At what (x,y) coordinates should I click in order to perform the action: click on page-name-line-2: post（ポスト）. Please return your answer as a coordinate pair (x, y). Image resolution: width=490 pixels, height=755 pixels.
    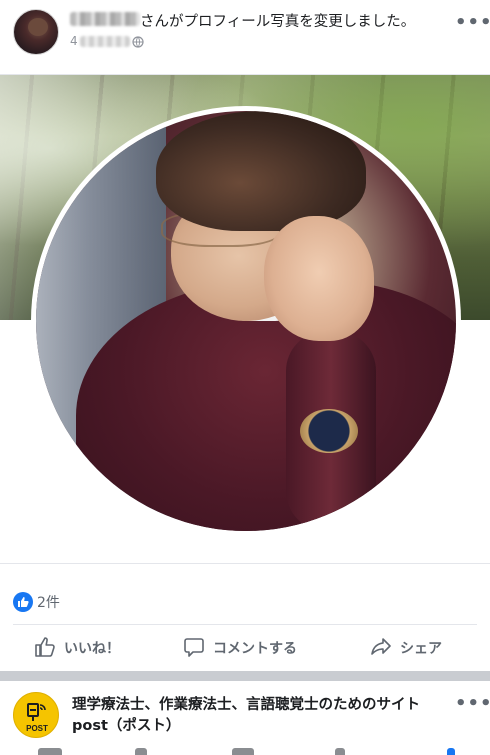
    Looking at the image, I should click on (126, 726).